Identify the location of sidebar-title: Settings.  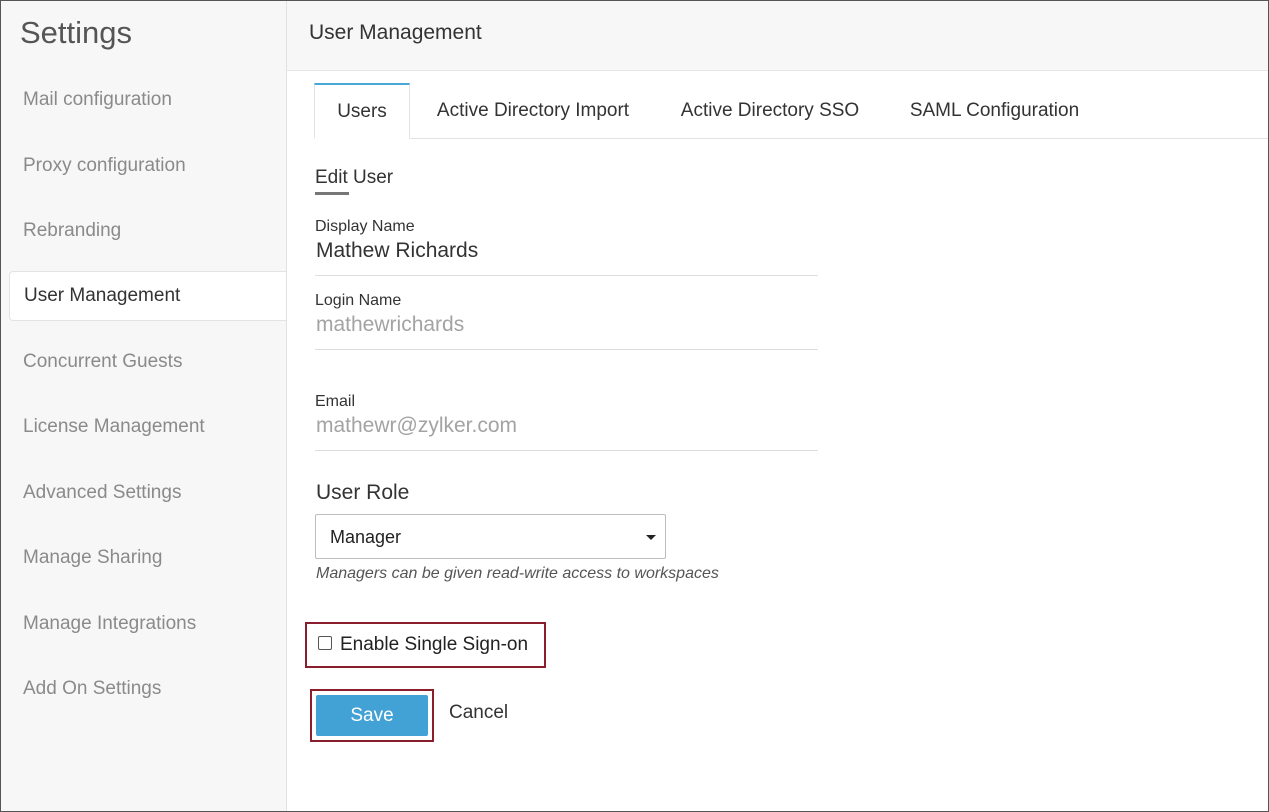
(76, 32).